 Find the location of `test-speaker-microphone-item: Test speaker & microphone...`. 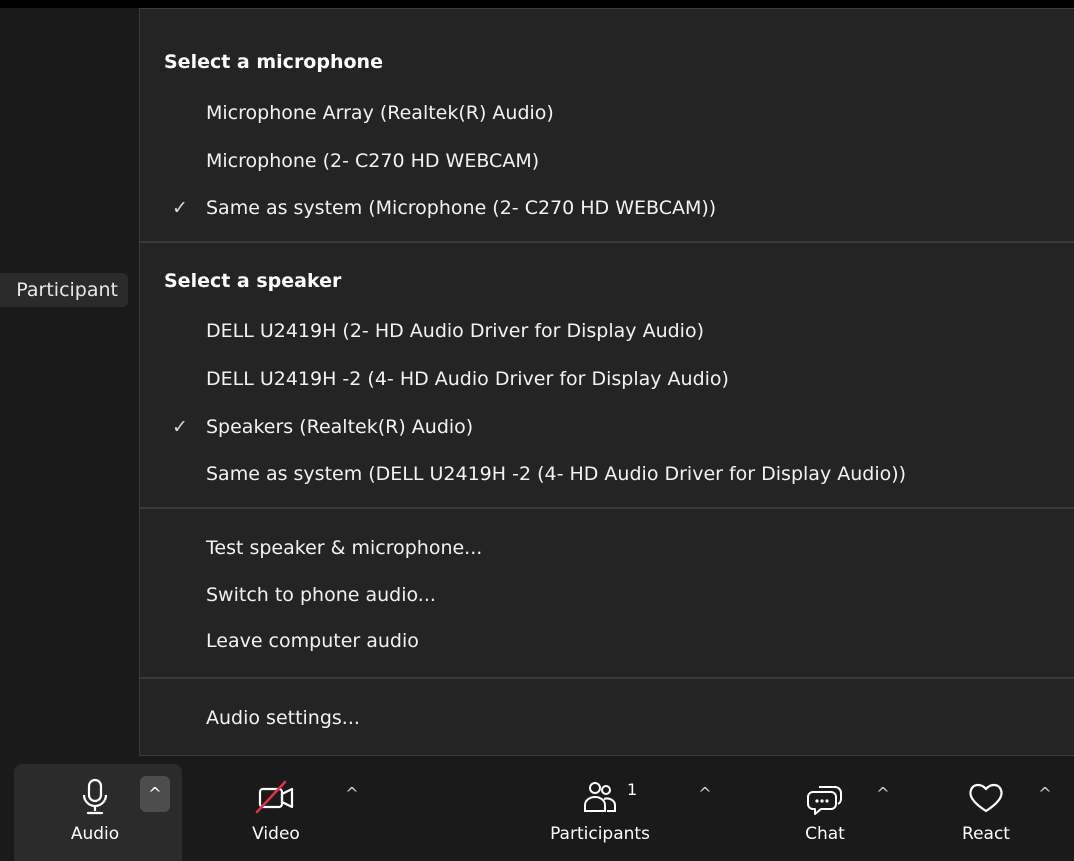

test-speaker-microphone-item: Test speaker & microphone... is located at coordinates (607, 549).